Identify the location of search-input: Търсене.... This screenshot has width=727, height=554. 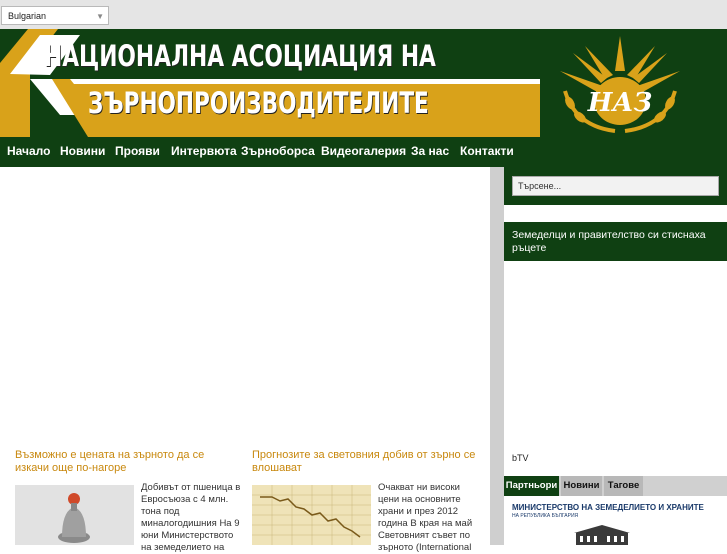
(615, 186).